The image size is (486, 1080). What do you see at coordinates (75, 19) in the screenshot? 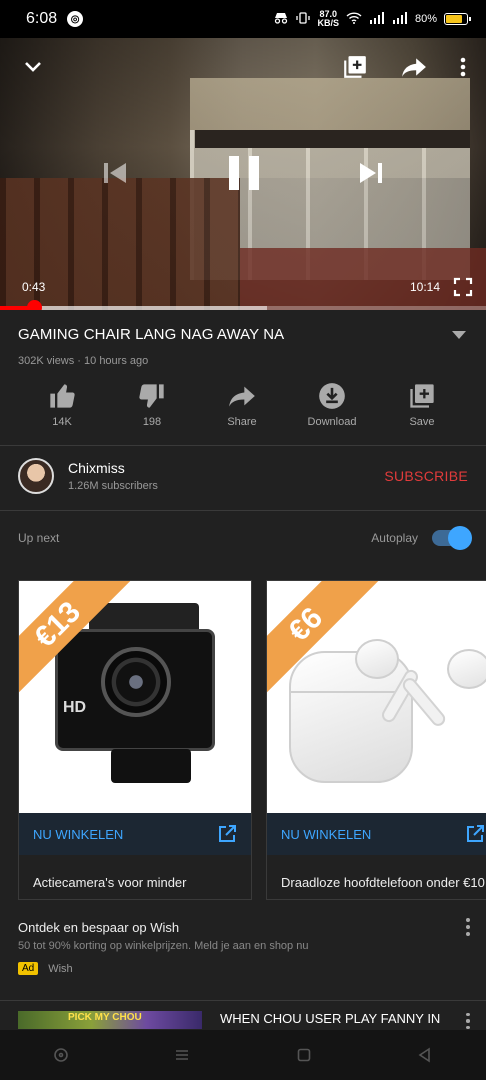
I see `app-notification-icon: ◎` at bounding box center [75, 19].